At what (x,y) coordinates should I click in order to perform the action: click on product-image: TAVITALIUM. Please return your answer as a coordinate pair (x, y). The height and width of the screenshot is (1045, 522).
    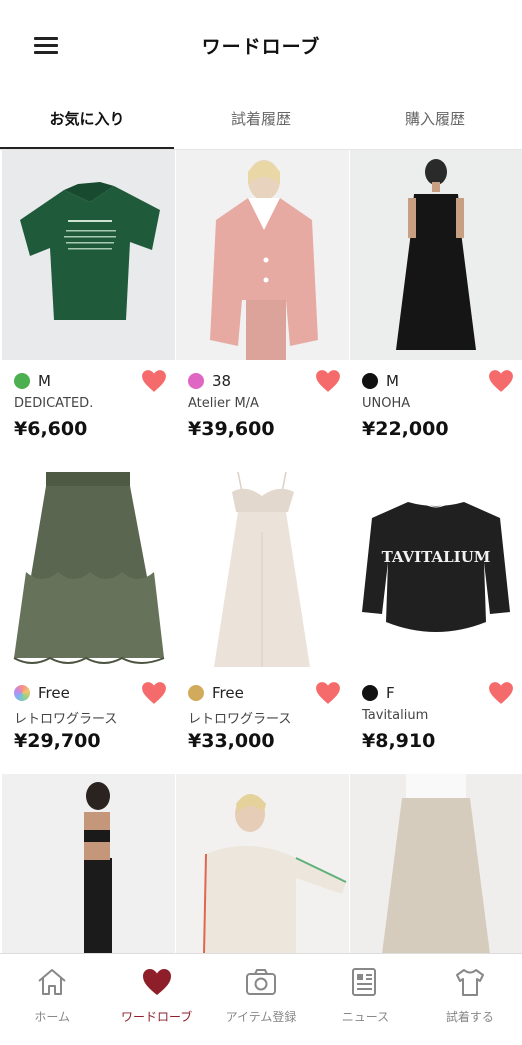
    Looking at the image, I should click on (436, 567).